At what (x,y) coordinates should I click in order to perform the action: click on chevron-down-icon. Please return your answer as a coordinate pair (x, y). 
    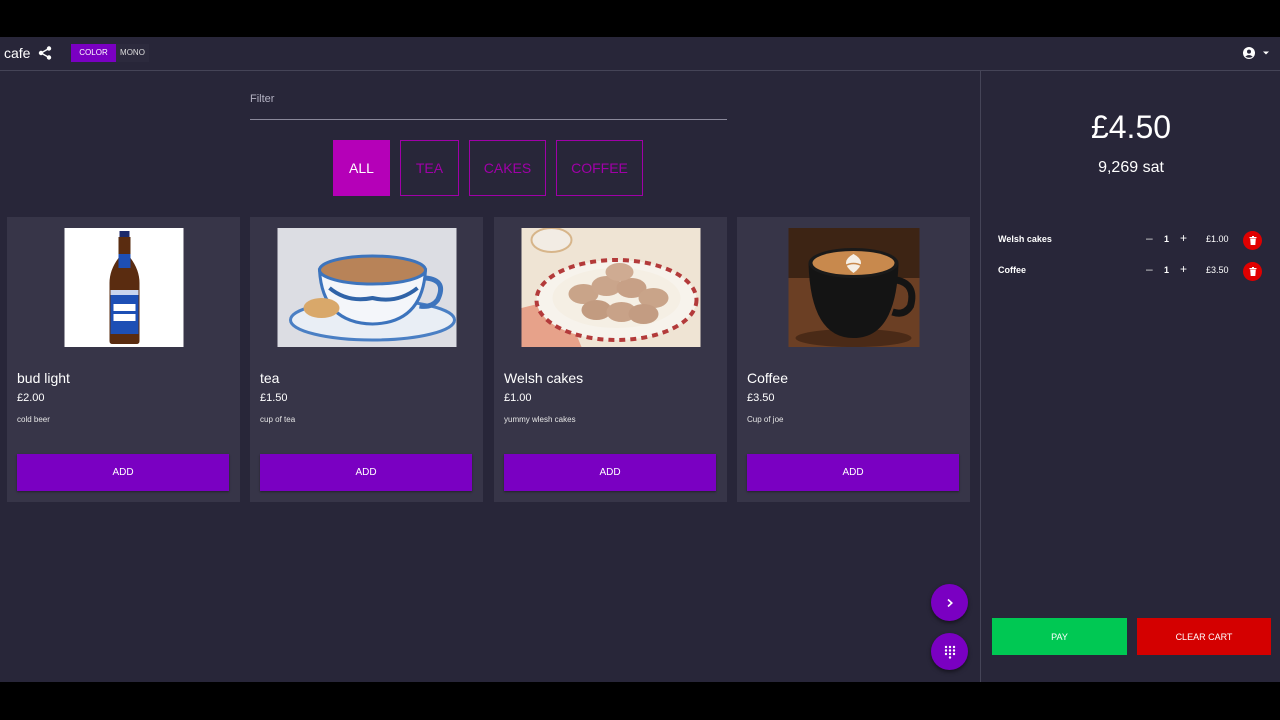
    Looking at the image, I should click on (1266, 53).